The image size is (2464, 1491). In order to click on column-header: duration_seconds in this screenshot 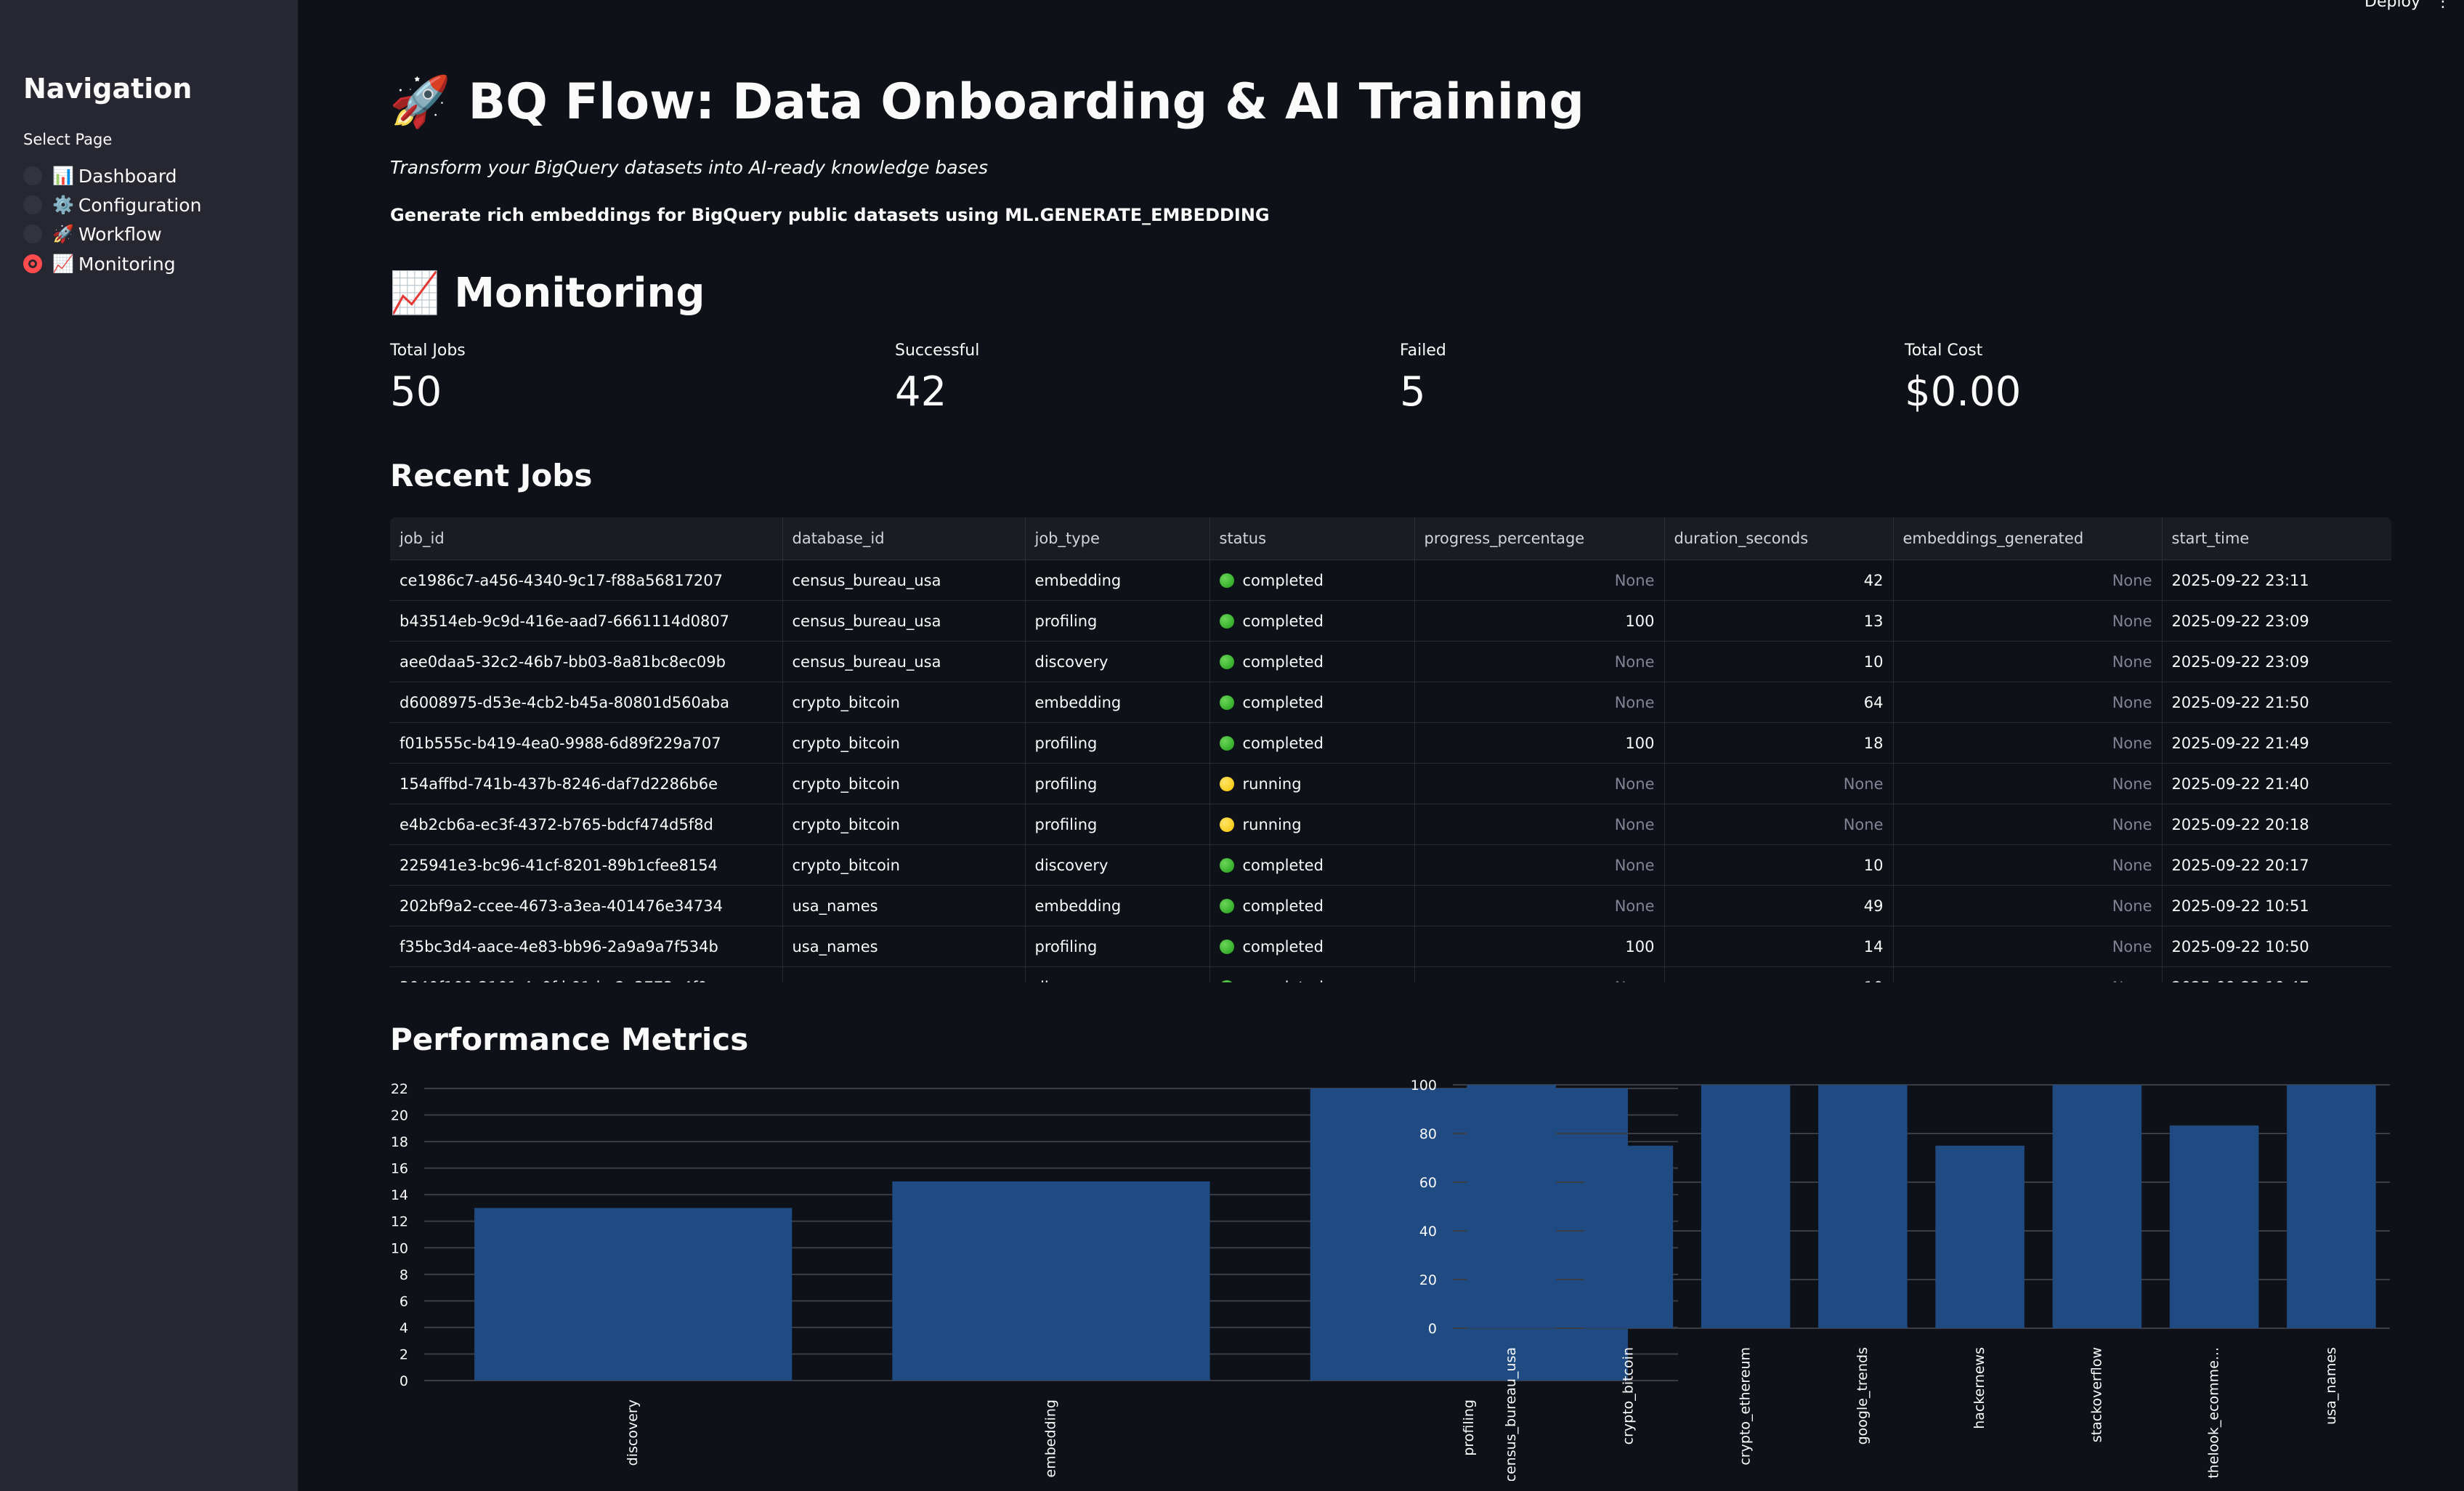, I will do `click(1779, 538)`.